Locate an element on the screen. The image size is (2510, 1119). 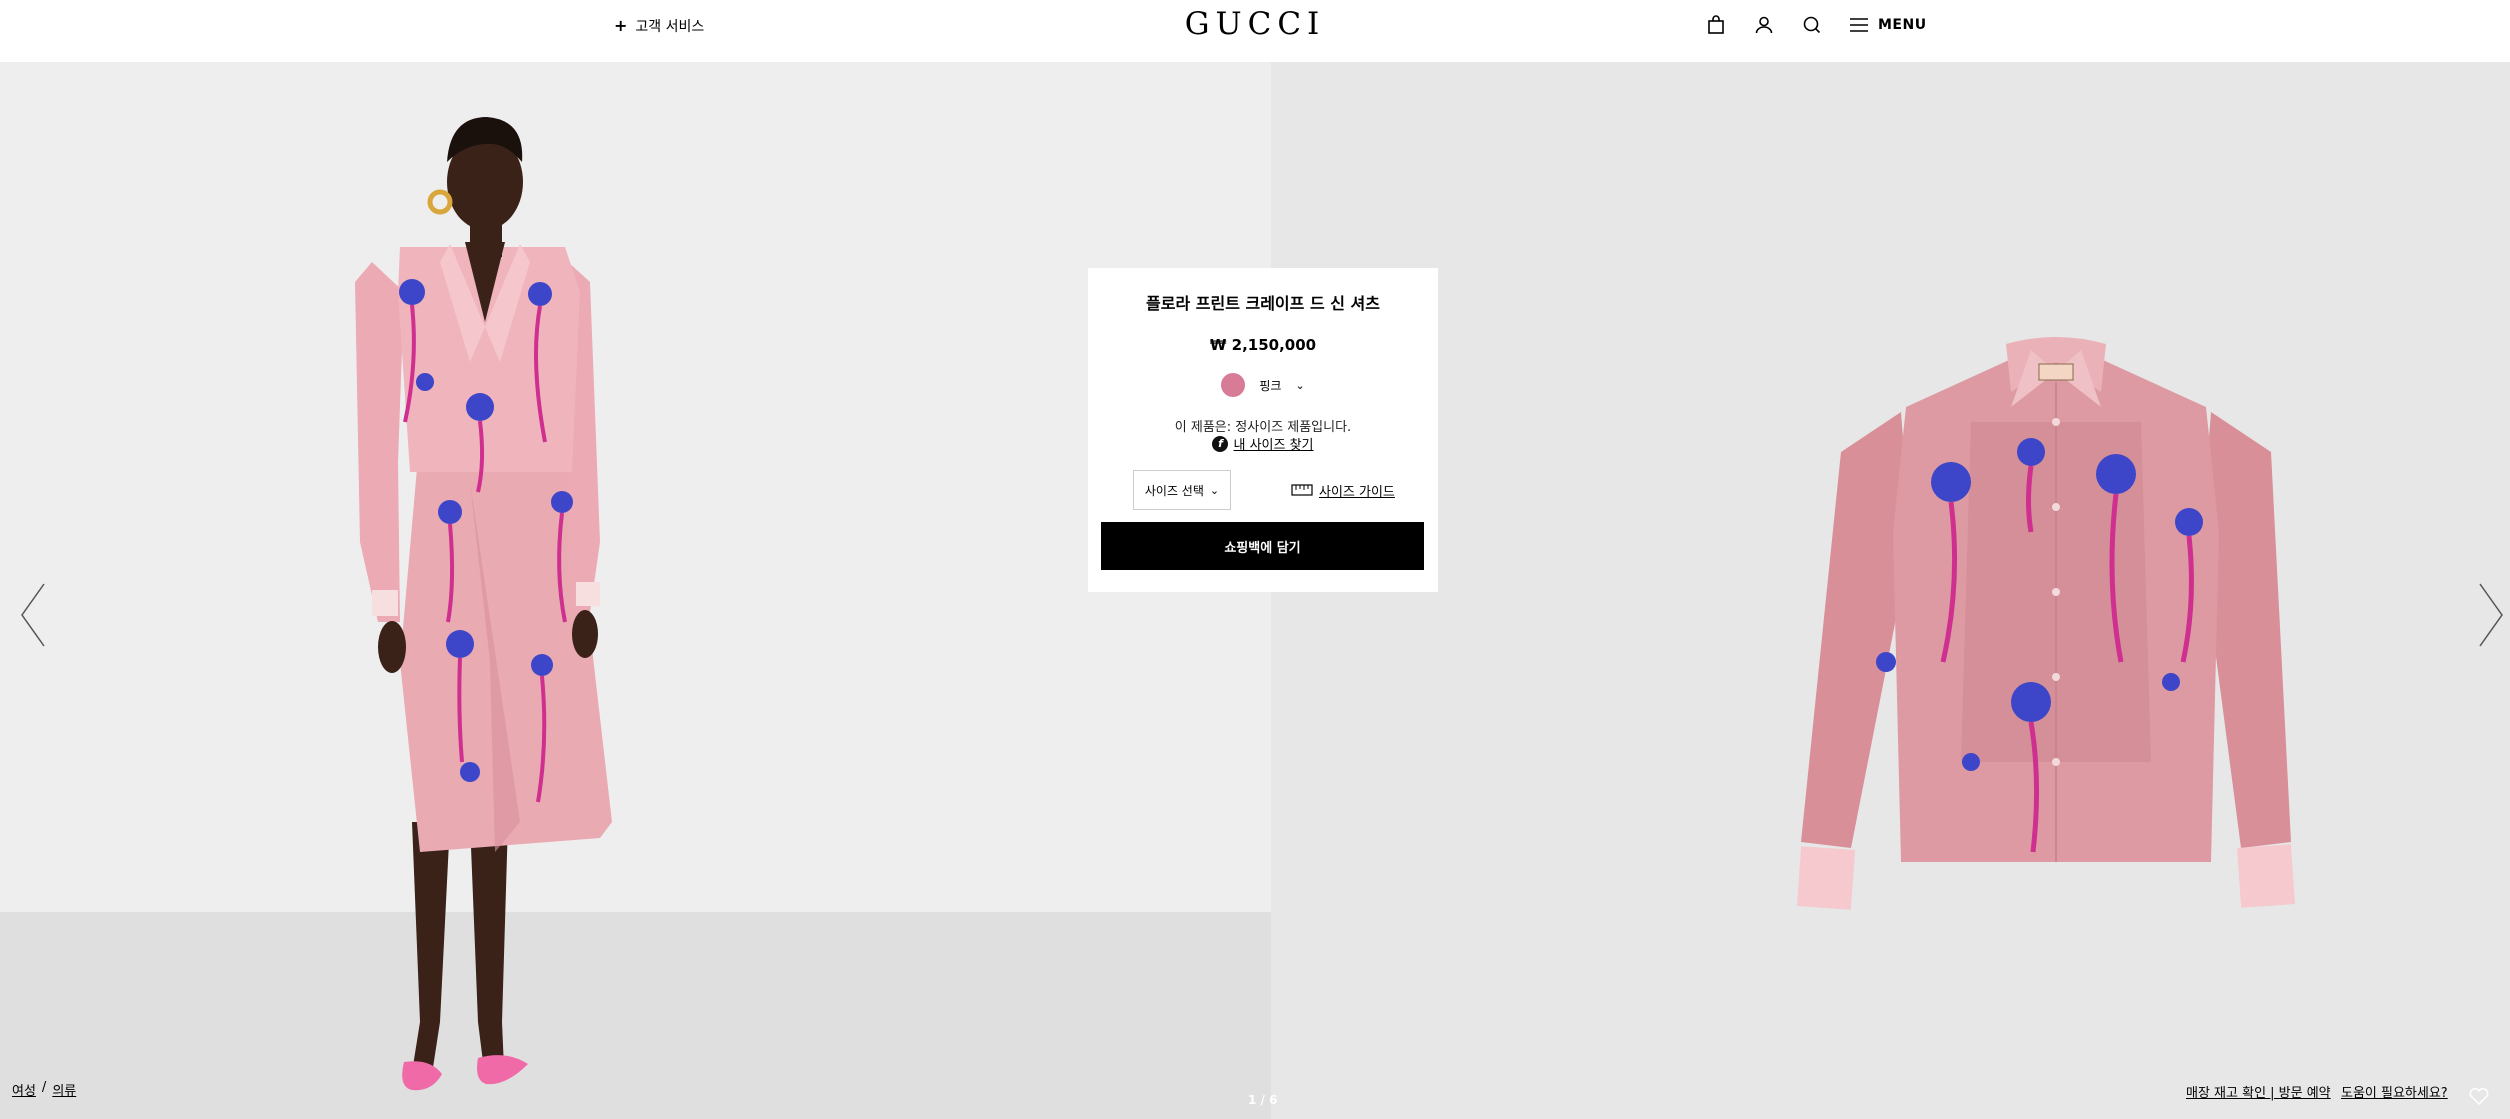
product-image is located at coordinates (2046, 623).